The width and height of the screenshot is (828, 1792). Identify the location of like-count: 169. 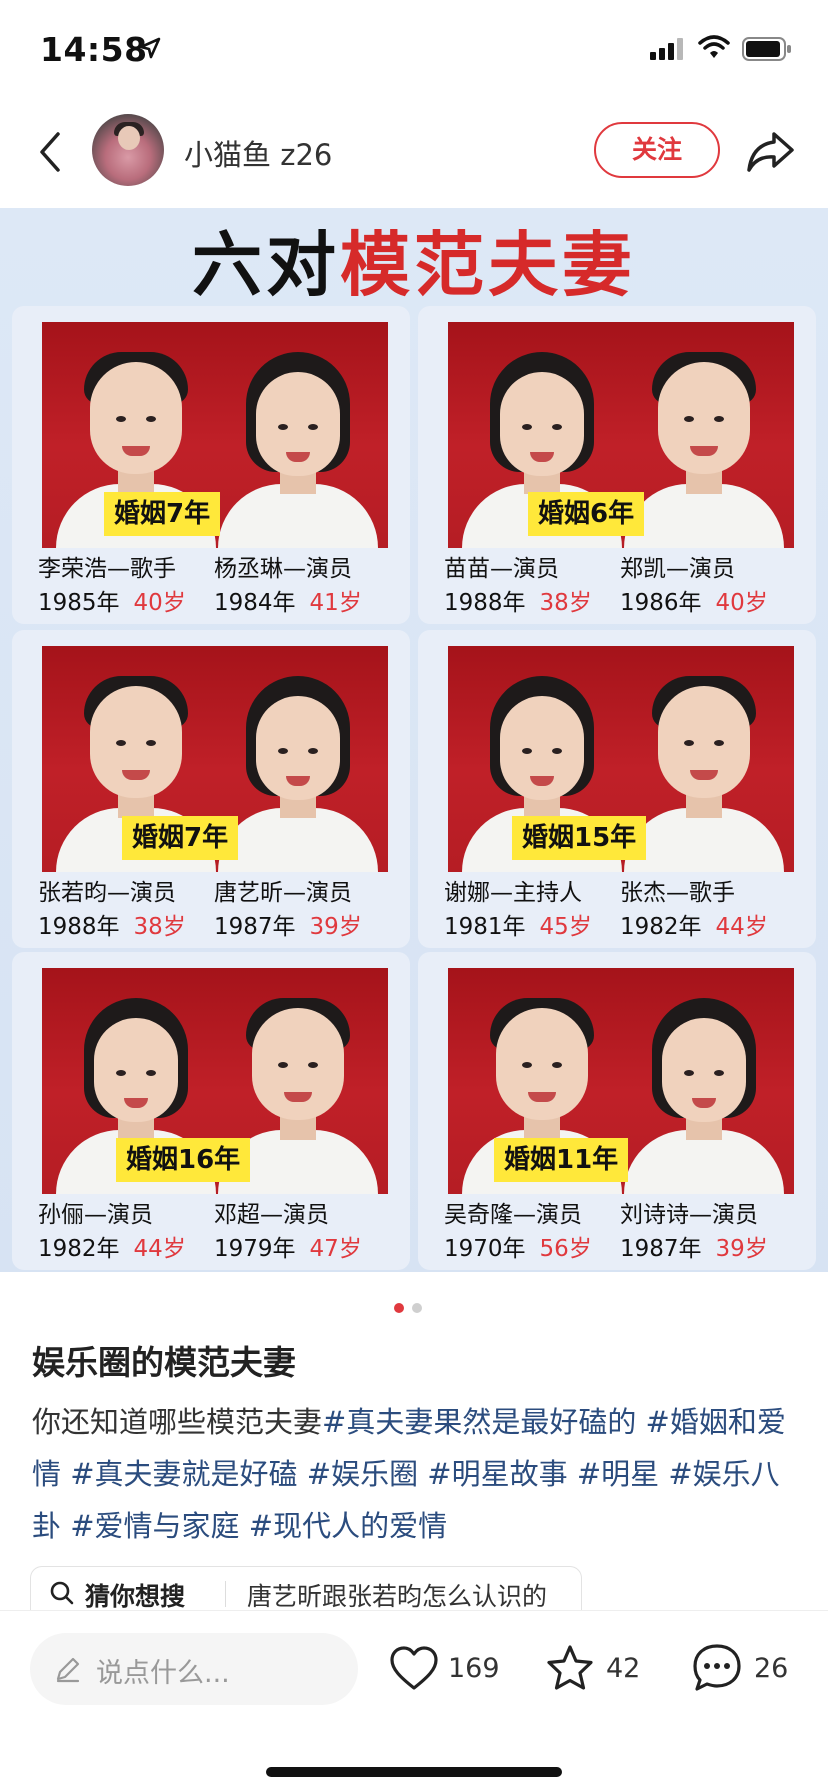
(474, 1668).